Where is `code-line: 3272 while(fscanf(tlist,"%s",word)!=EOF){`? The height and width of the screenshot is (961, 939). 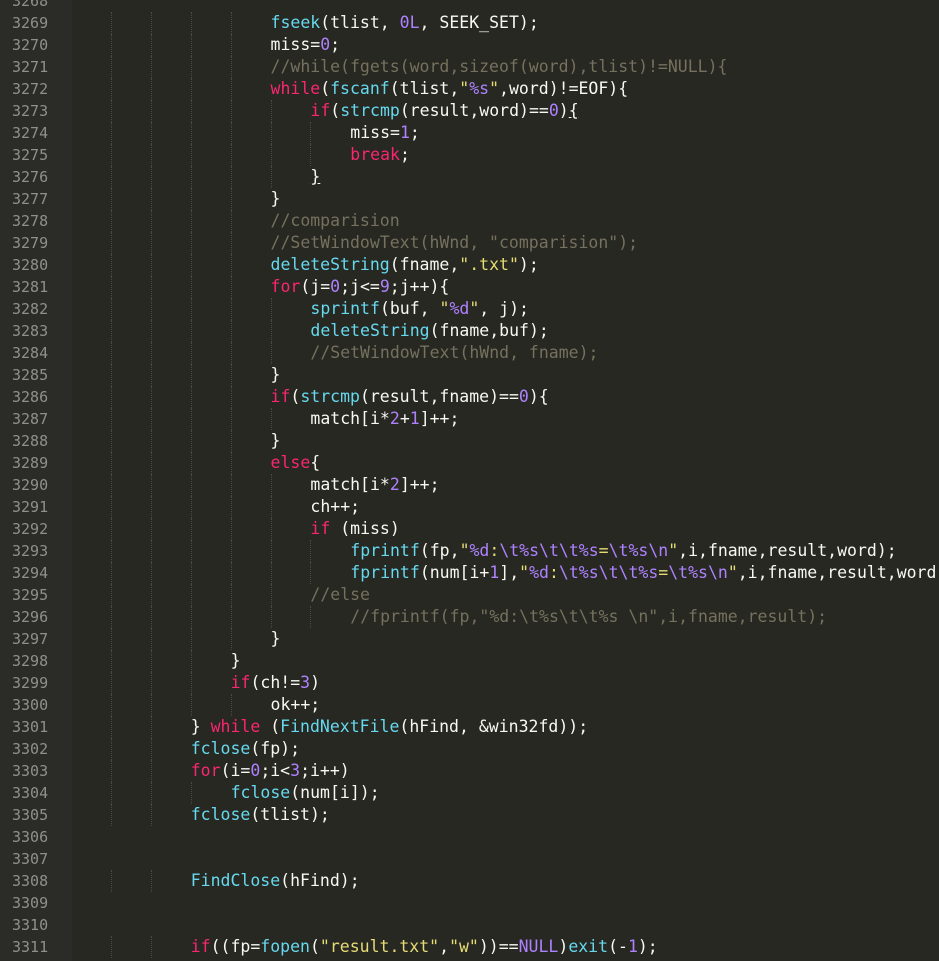
code-line: 3272 while(fscanf(tlist,"%s",word)!=EOF){ is located at coordinates (469, 89).